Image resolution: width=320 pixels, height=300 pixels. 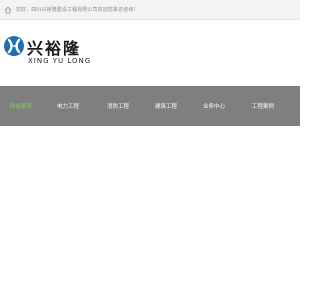 I want to click on site-logo: 兴裕隆 XING YU LONG, so click(x=48, y=60).